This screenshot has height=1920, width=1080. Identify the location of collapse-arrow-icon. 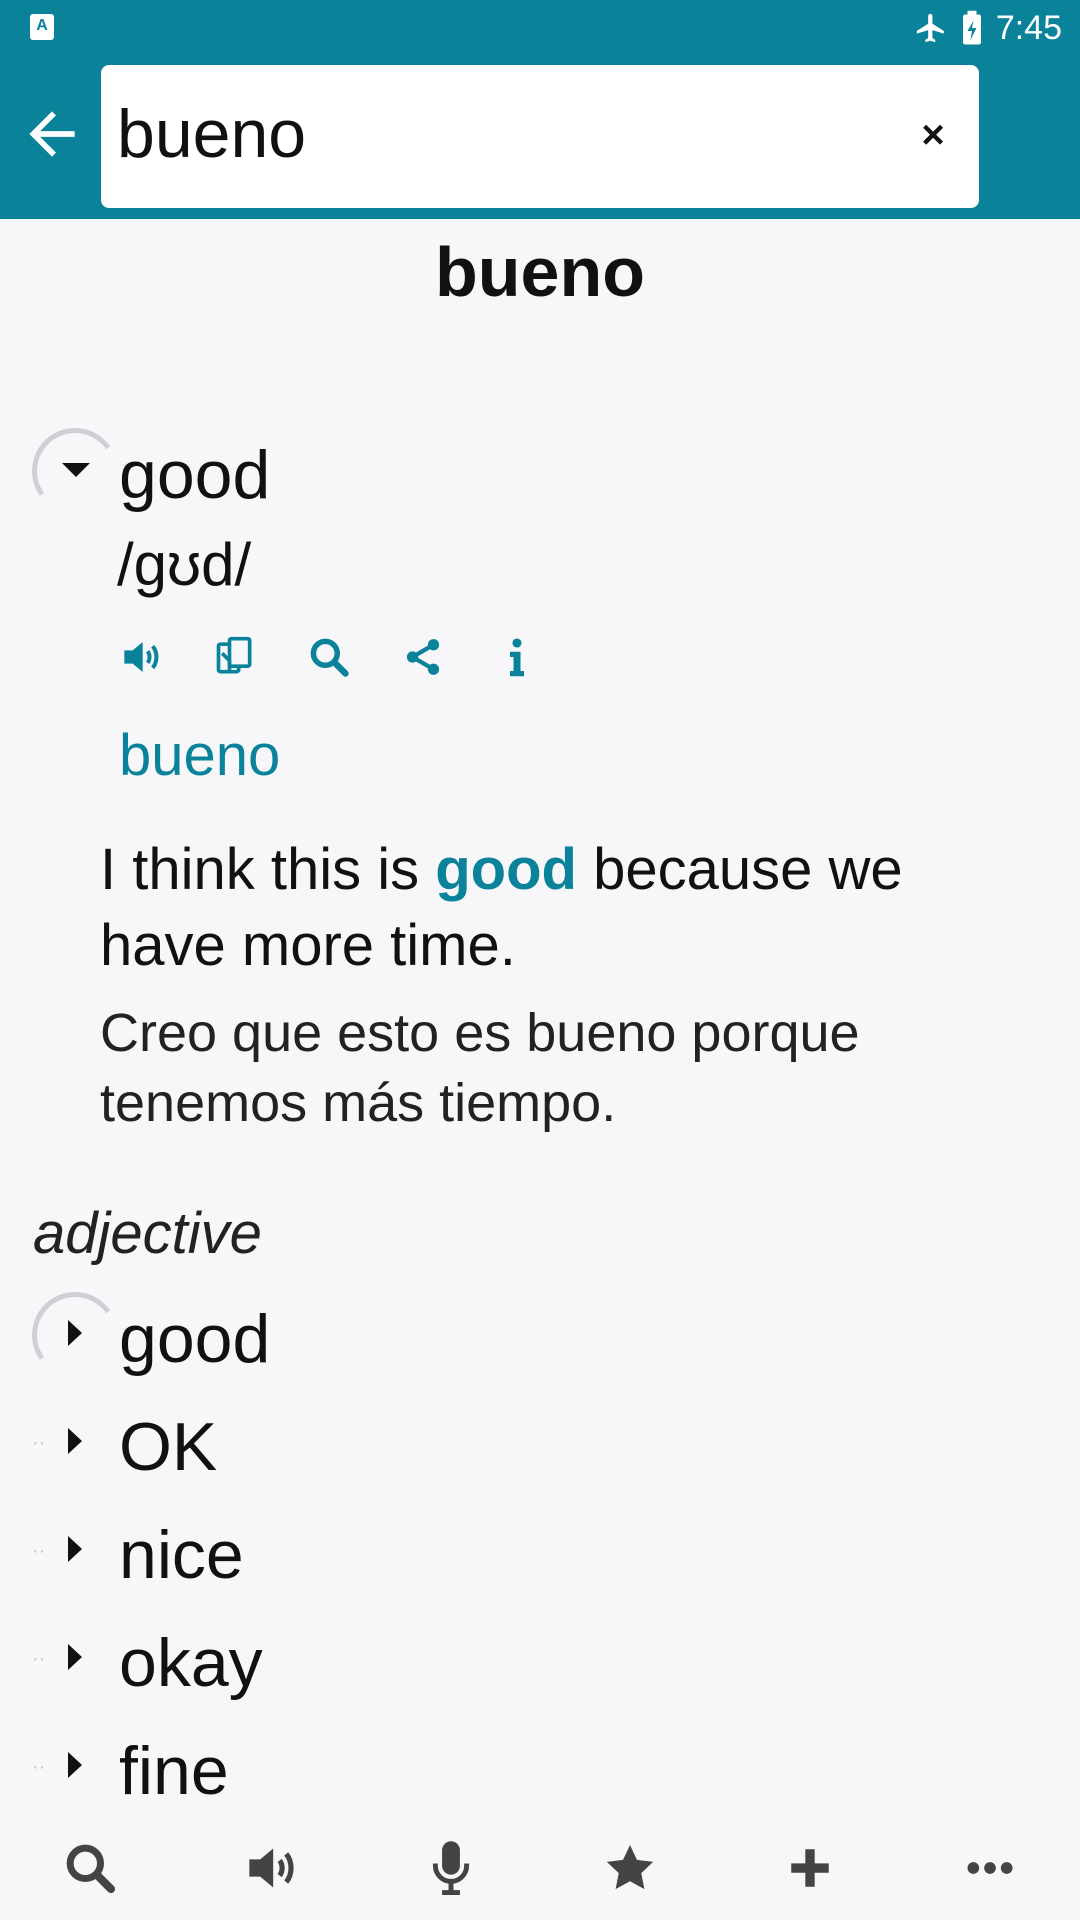
(76, 470).